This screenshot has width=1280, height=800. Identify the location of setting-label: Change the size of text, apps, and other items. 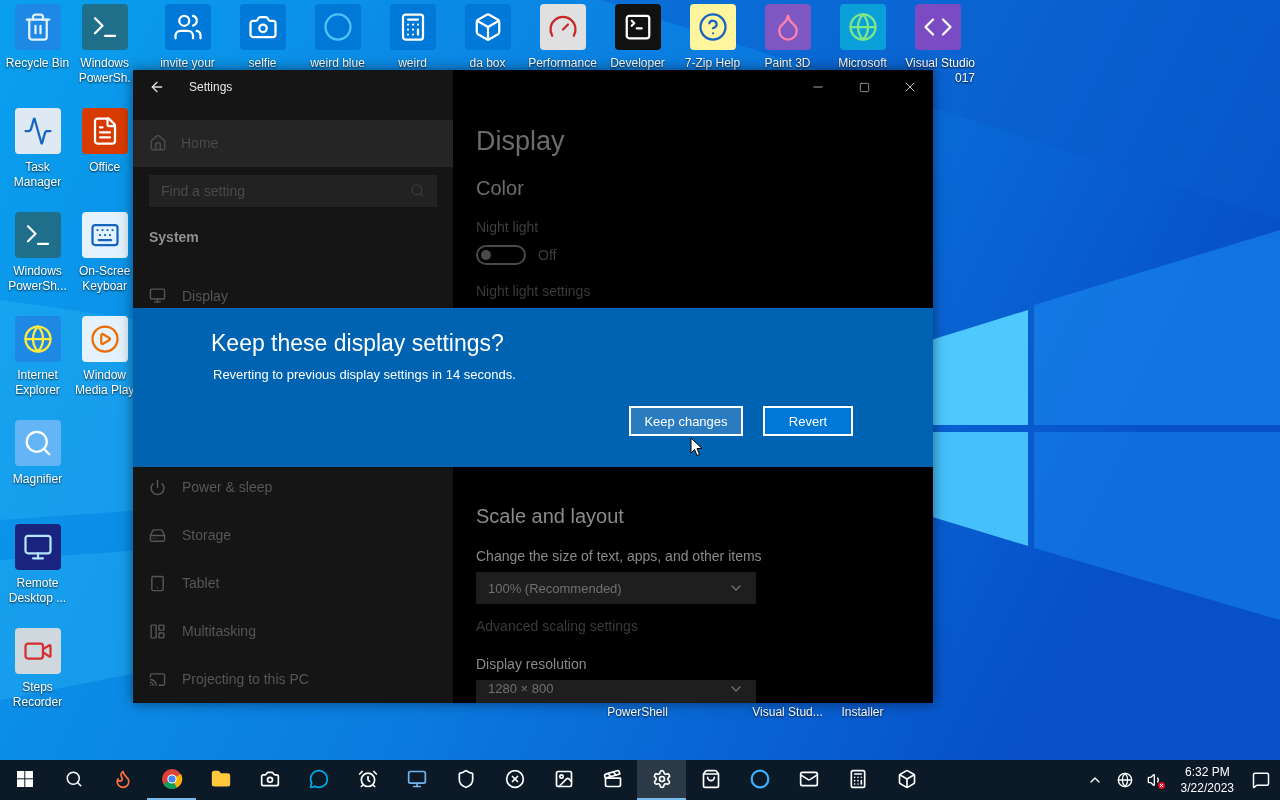
(619, 556).